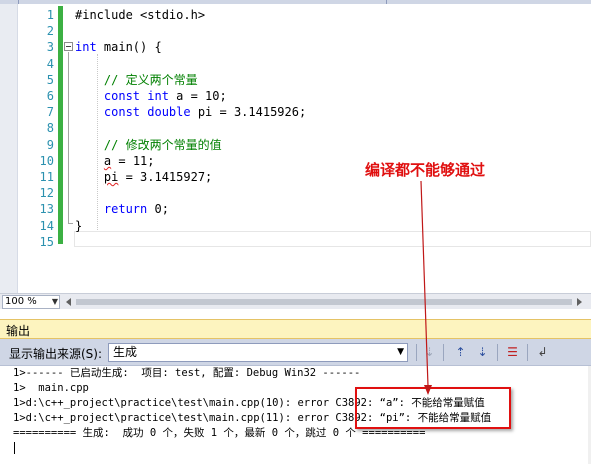 Image resolution: width=591 pixels, height=464 pixels. I want to click on code-comment: // 定义两个常量, so click(136, 80).